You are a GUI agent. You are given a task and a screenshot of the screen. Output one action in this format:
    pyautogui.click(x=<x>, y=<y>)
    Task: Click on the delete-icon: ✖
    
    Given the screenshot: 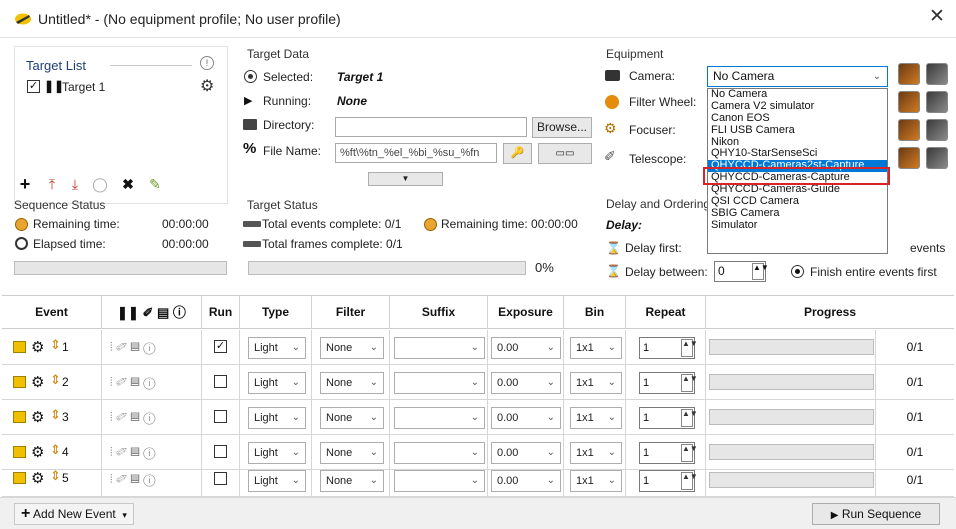 What is the action you would take?
    pyautogui.click(x=128, y=183)
    